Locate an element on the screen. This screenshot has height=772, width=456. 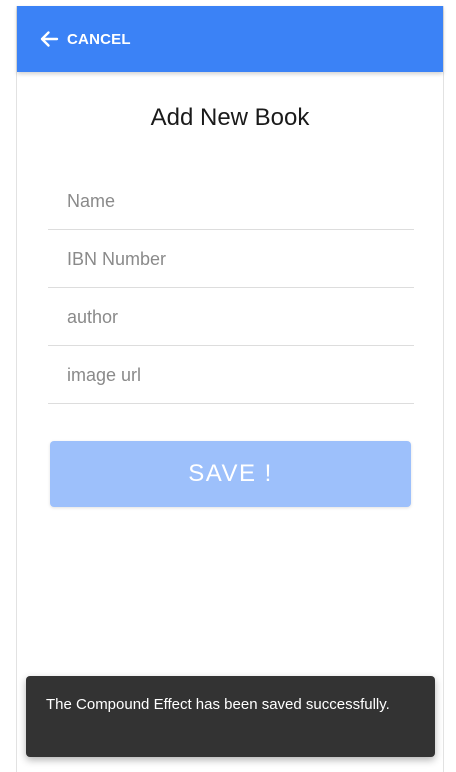
image-url-field is located at coordinates (231, 375).